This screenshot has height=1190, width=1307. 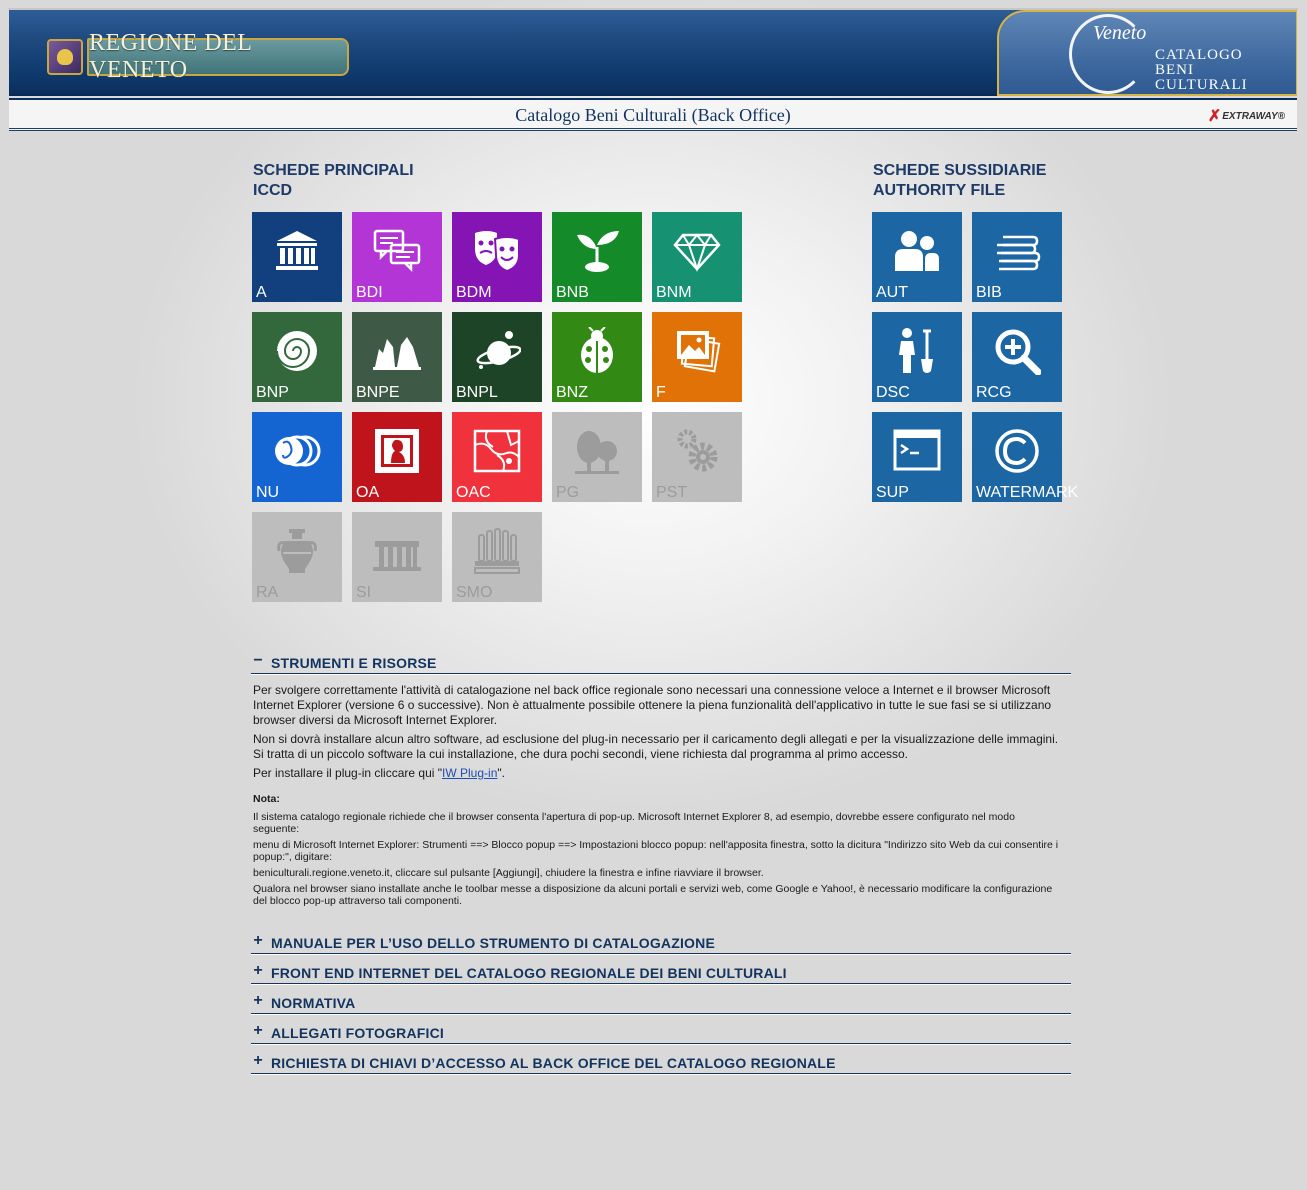 What do you see at coordinates (378, 392) in the screenshot?
I see `tile-label: BNPE` at bounding box center [378, 392].